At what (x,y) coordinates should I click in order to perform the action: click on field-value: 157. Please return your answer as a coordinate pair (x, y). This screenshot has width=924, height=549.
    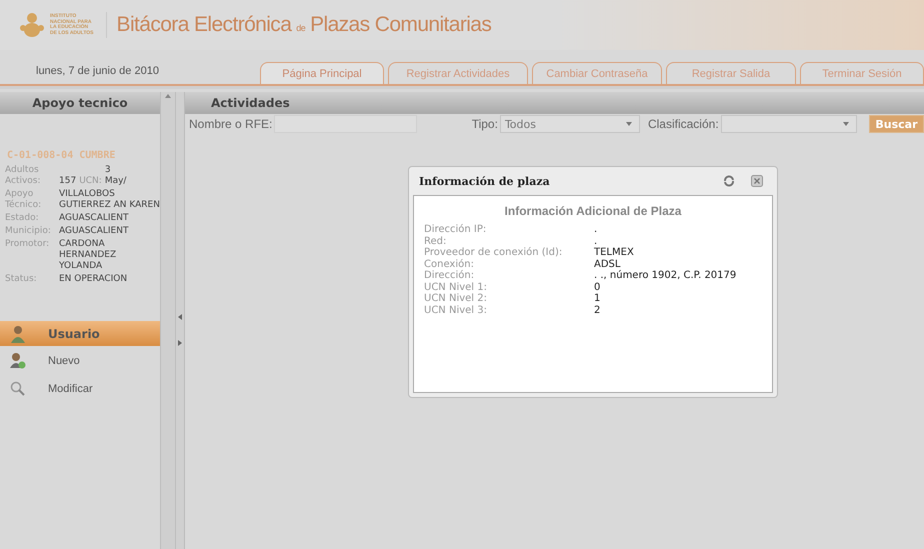
    Looking at the image, I should click on (67, 181).